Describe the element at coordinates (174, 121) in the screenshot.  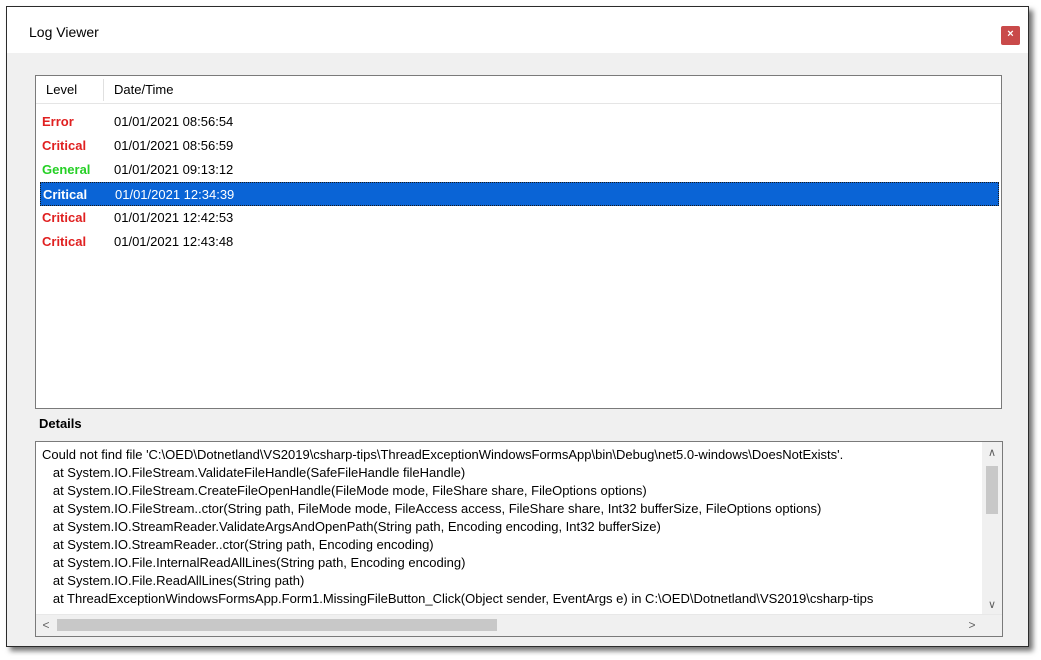
I see `row-datetime: 01/01/2021 08:56:54` at that location.